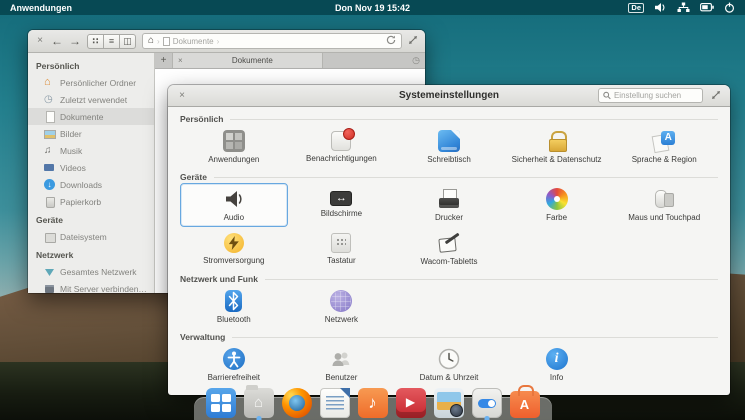  I want to click on keyboard-layout-indicator: De, so click(636, 7).